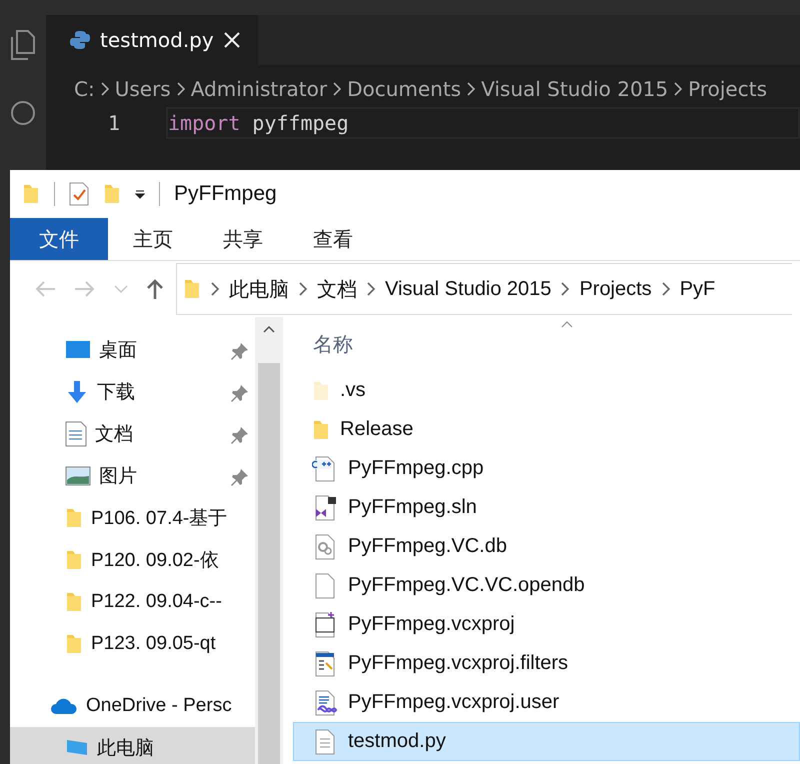 This screenshot has height=764, width=800. Describe the element at coordinates (567, 324) in the screenshot. I see `sort-caret-icon` at that location.